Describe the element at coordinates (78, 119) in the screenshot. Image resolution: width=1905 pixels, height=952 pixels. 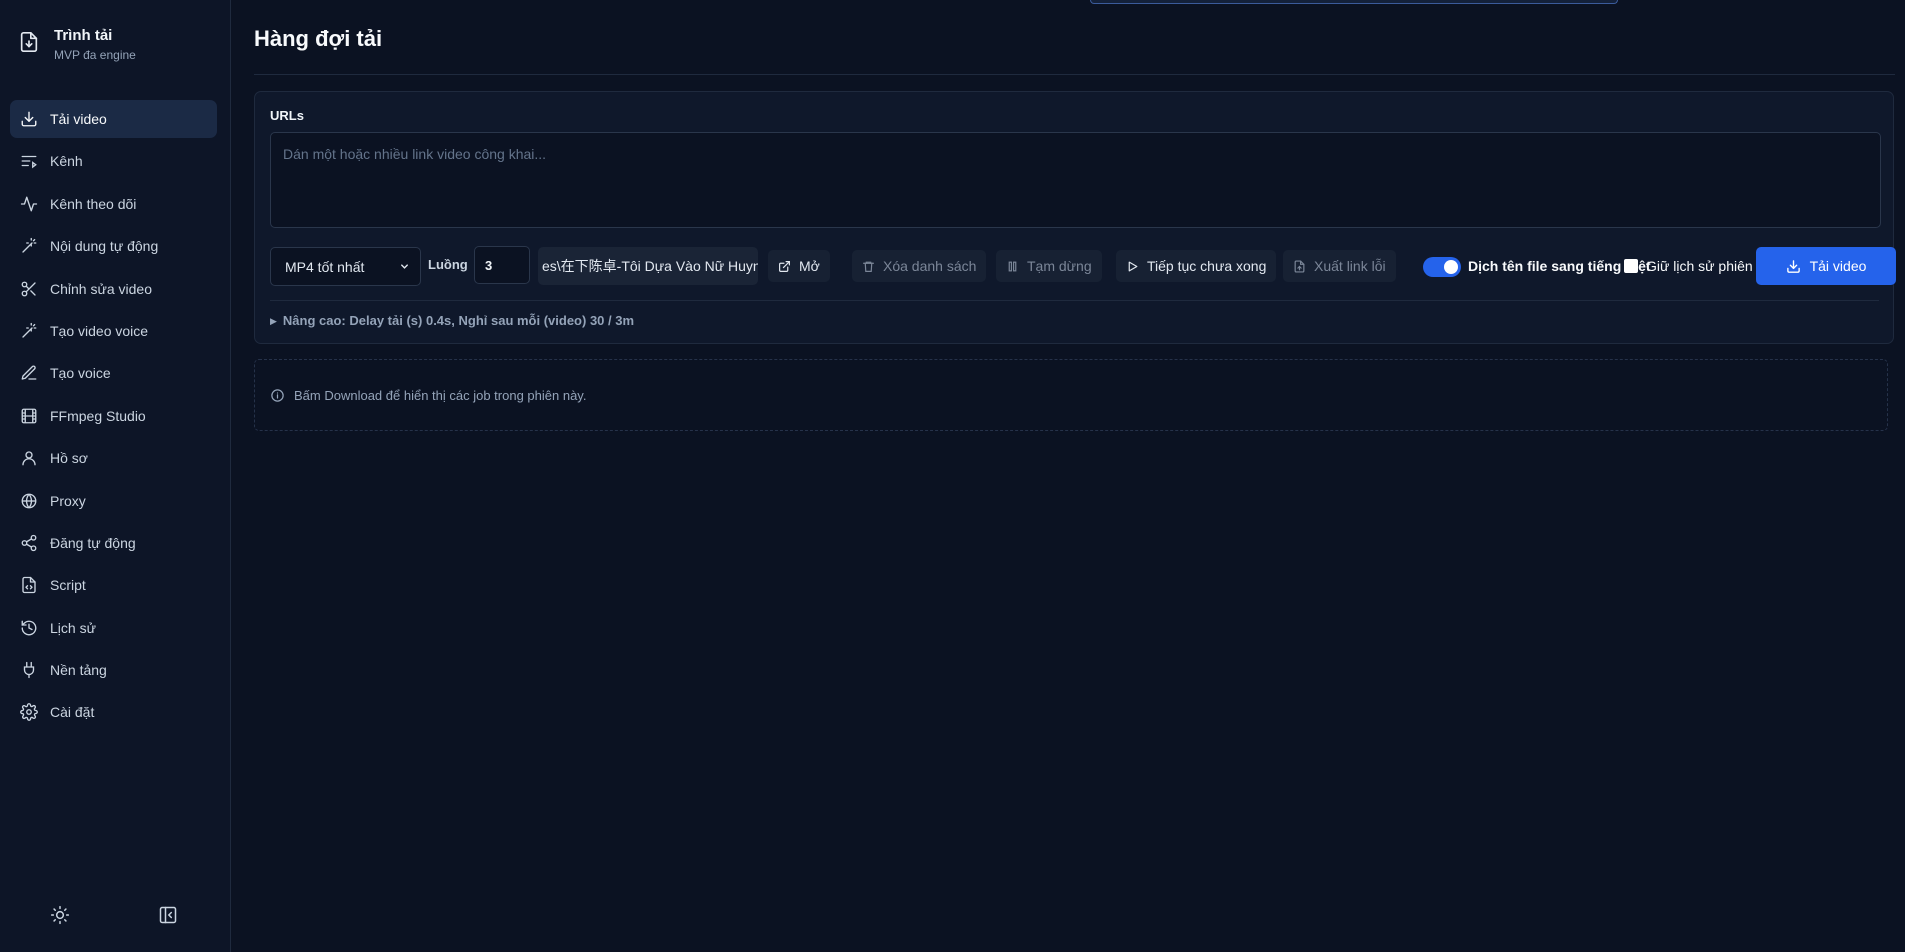
I see `sidebar-item-label: Tải video` at that location.